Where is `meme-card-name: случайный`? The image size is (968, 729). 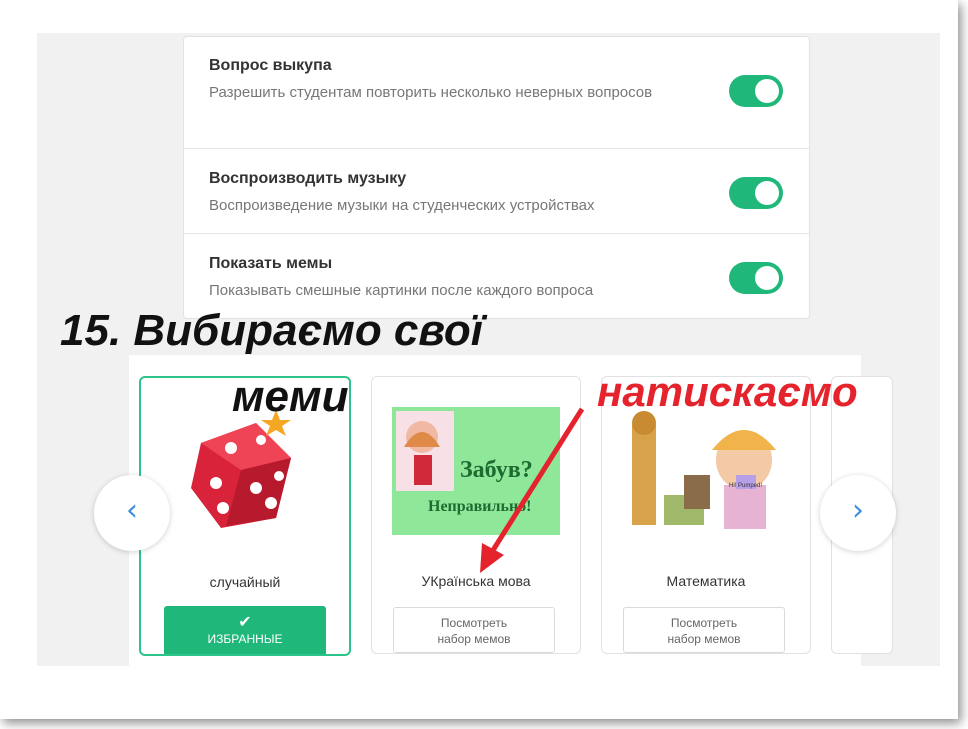
meme-card-name: случайный is located at coordinates (245, 582).